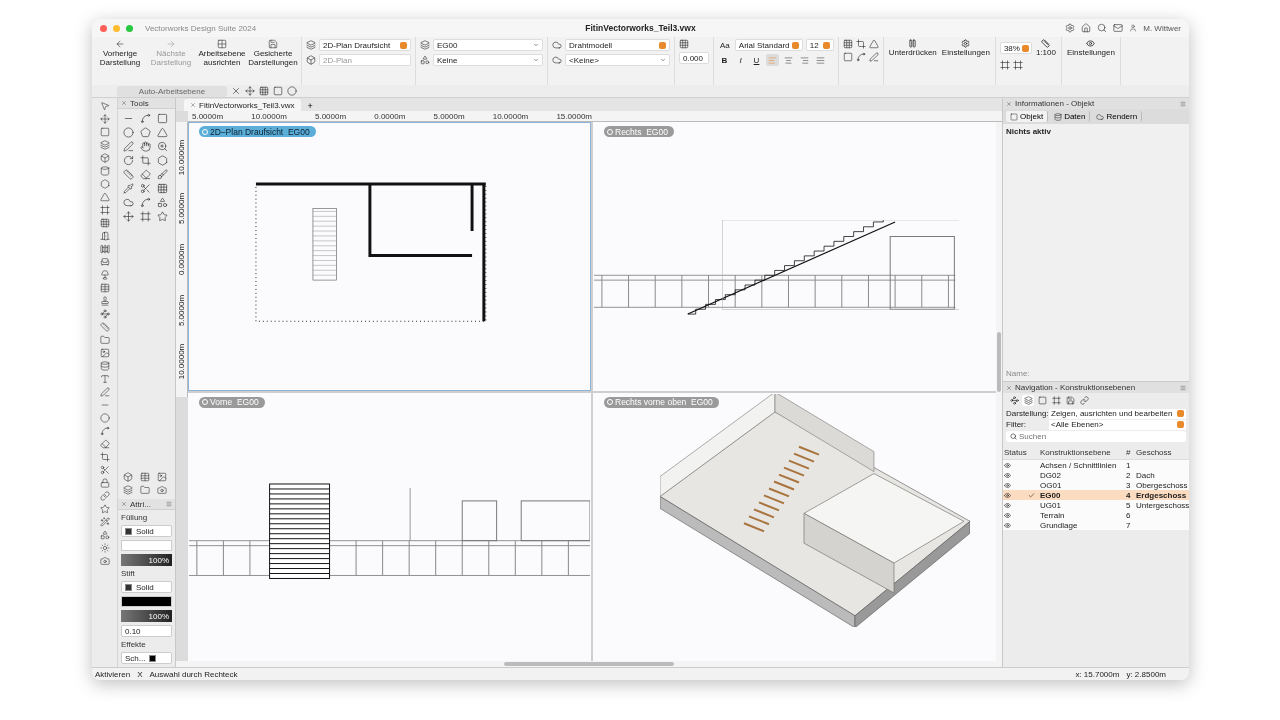  I want to click on navigation-tab, so click(1070, 400).